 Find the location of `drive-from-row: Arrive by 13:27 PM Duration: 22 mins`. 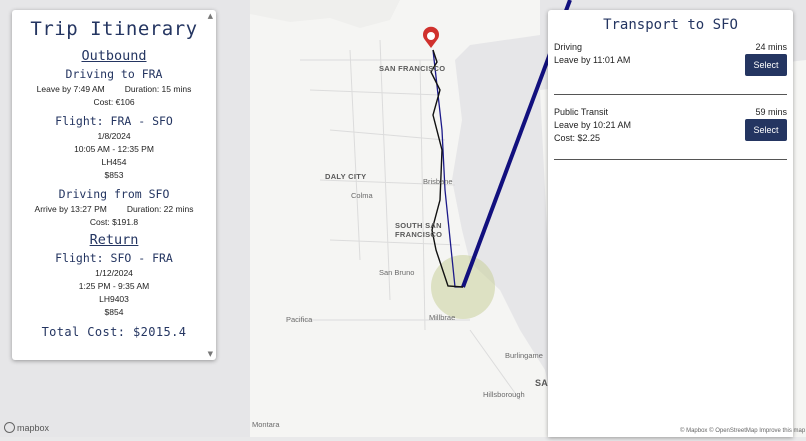

drive-from-row: Arrive by 13:27 PM Duration: 22 mins is located at coordinates (114, 209).